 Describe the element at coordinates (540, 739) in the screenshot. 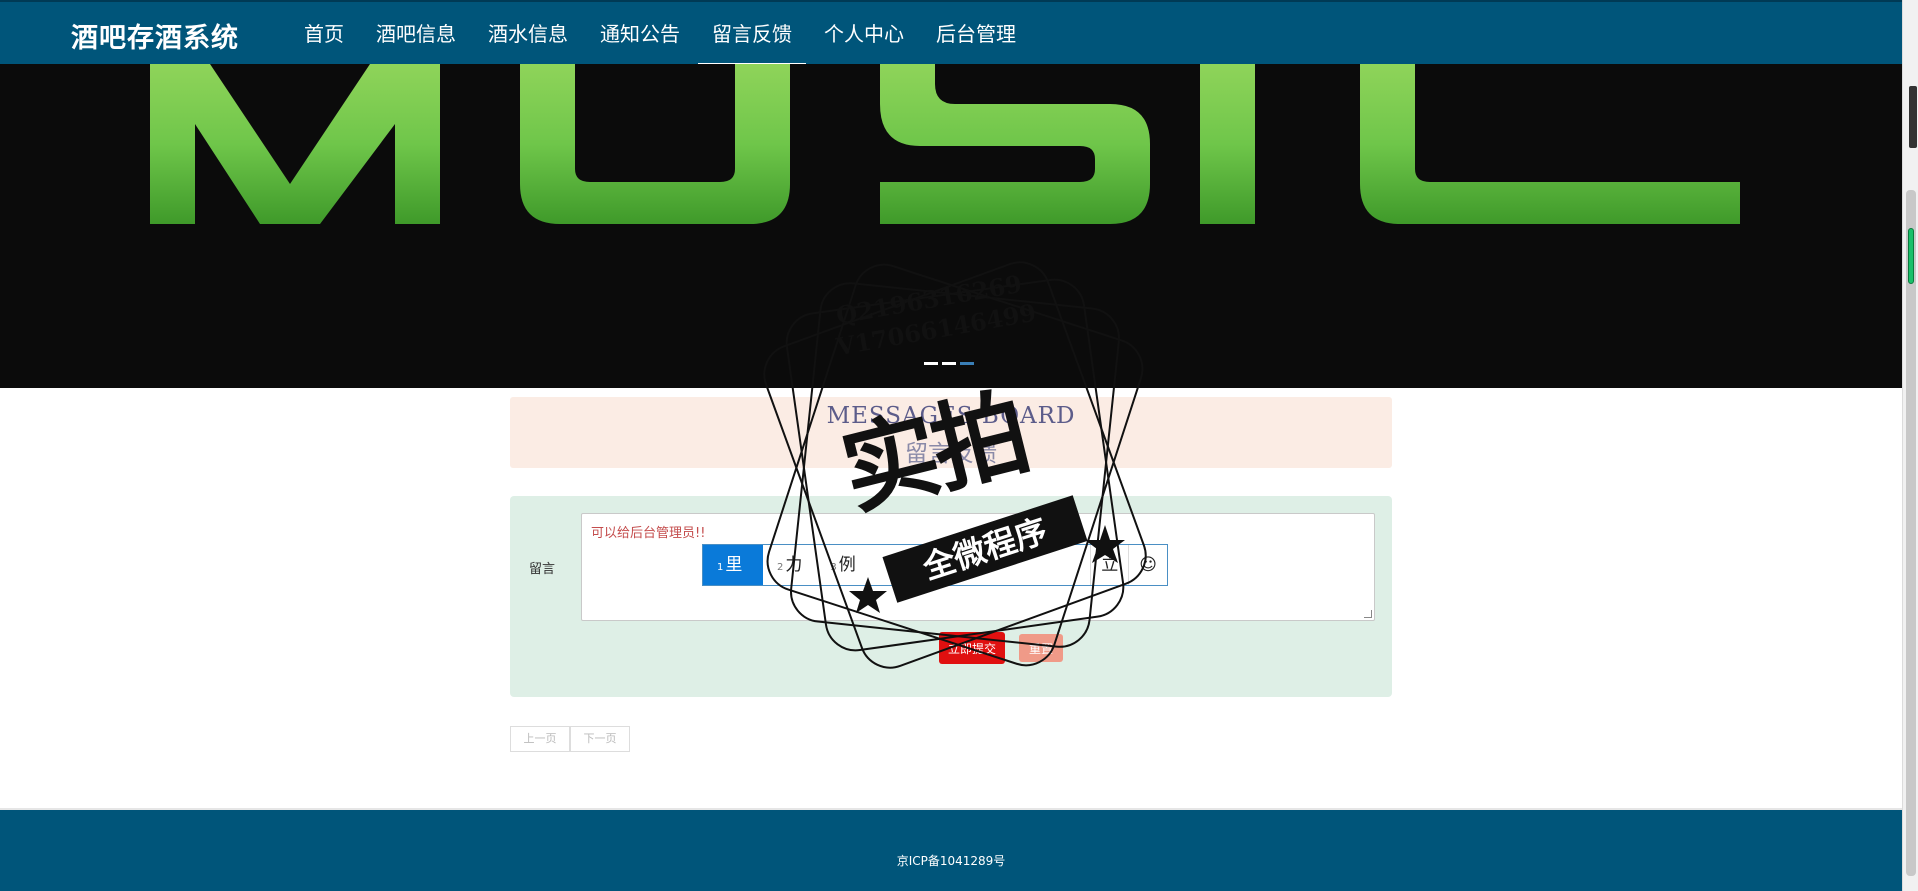

I see `prev-page-button: 上一页` at that location.